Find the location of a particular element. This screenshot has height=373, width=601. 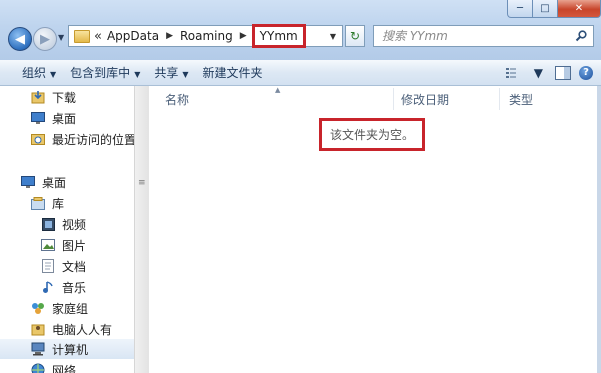

column-header-name: 名称 is located at coordinates (177, 99).